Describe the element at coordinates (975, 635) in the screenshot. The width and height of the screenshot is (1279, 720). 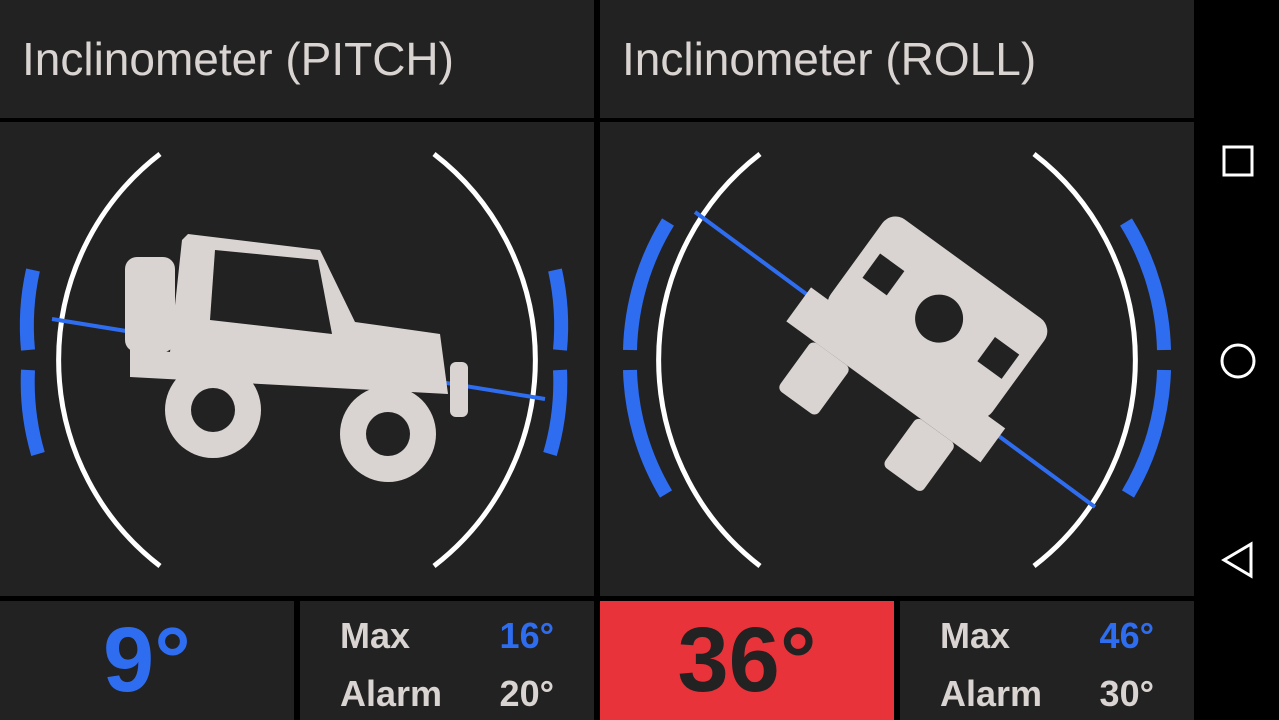
I see `roll-max-label: Max` at that location.